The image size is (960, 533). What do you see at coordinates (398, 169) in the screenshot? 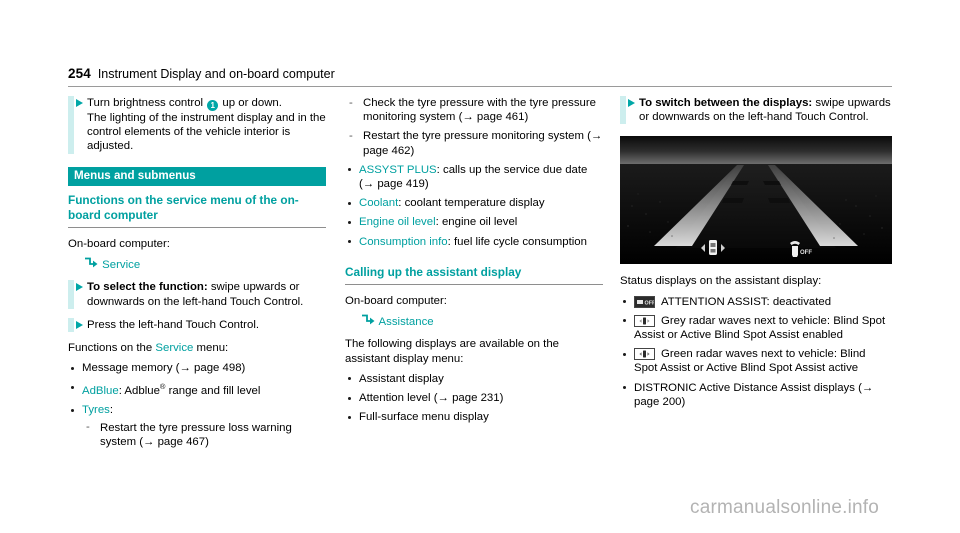
I see `function-link-assyst-plus: ASSYST PLUS` at bounding box center [398, 169].